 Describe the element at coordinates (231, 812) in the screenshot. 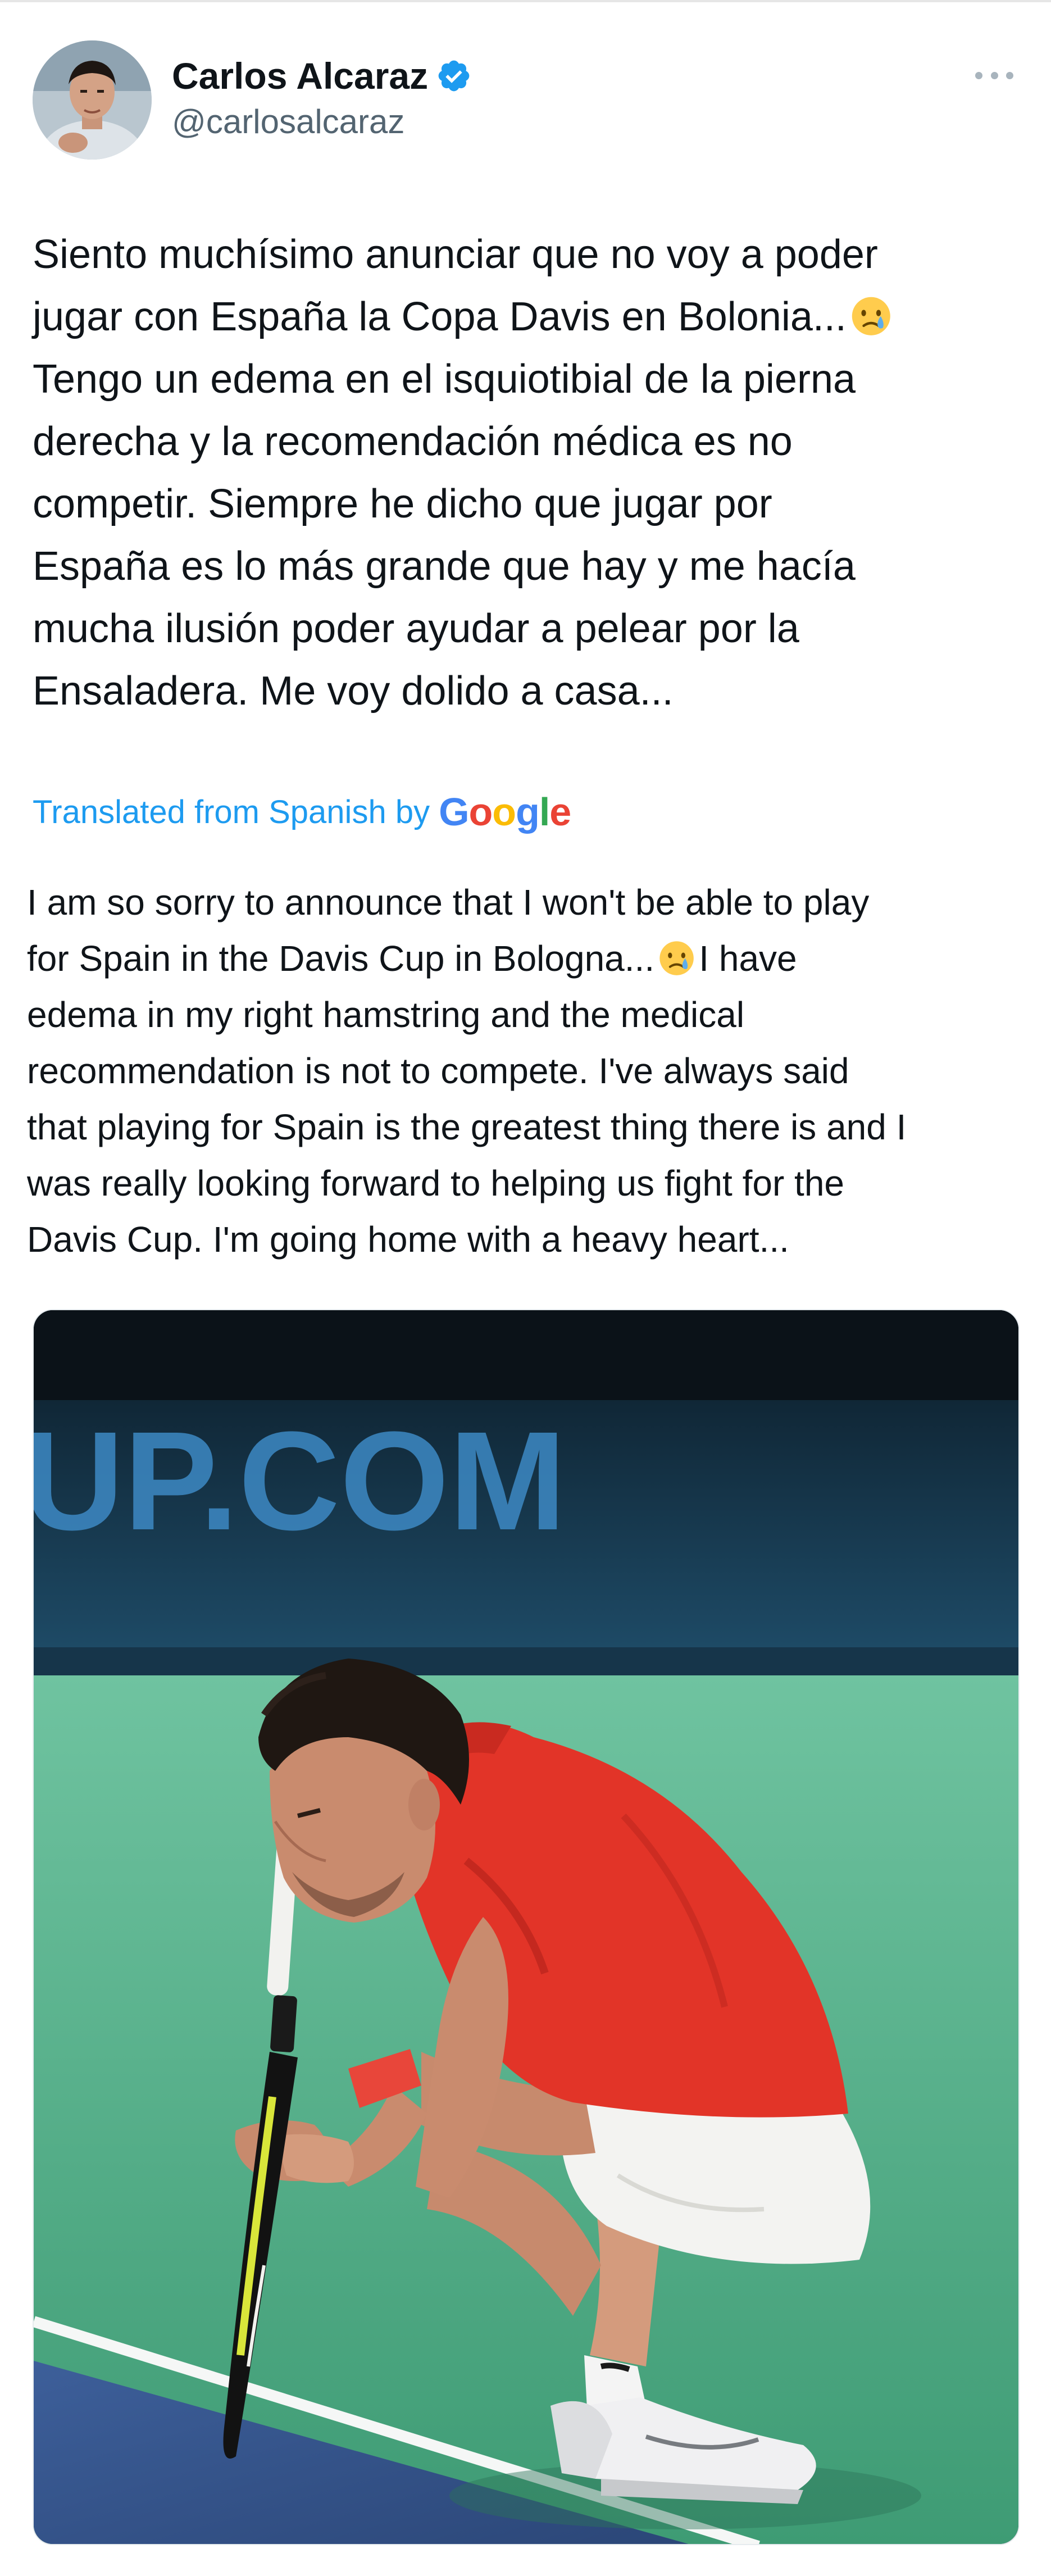

I see `translated-label: Translated from Spanish by` at that location.